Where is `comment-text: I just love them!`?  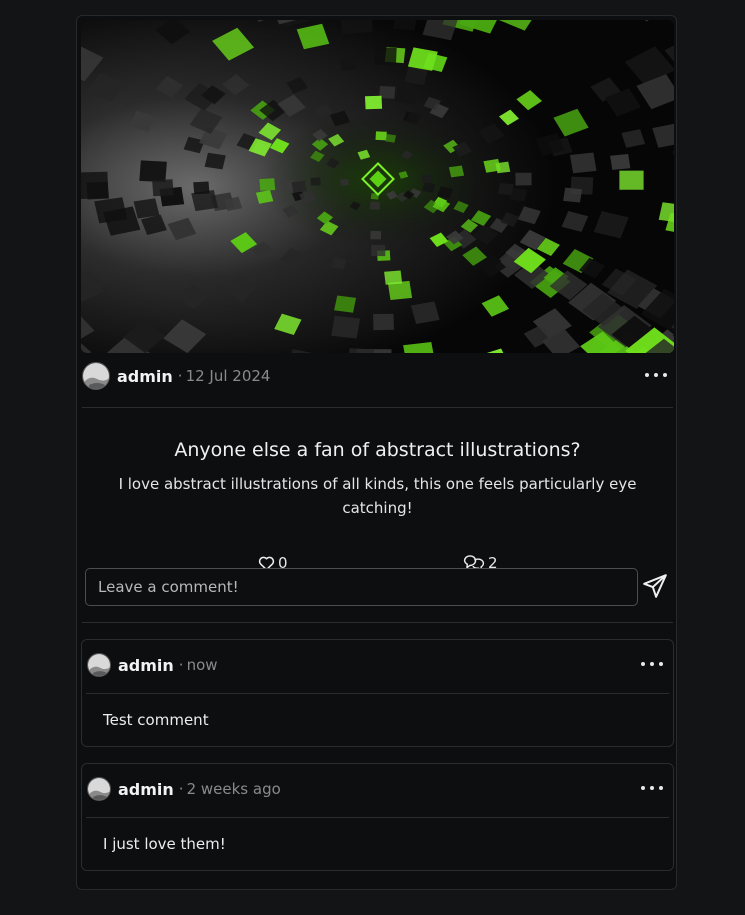
comment-text: I just love them! is located at coordinates (164, 844).